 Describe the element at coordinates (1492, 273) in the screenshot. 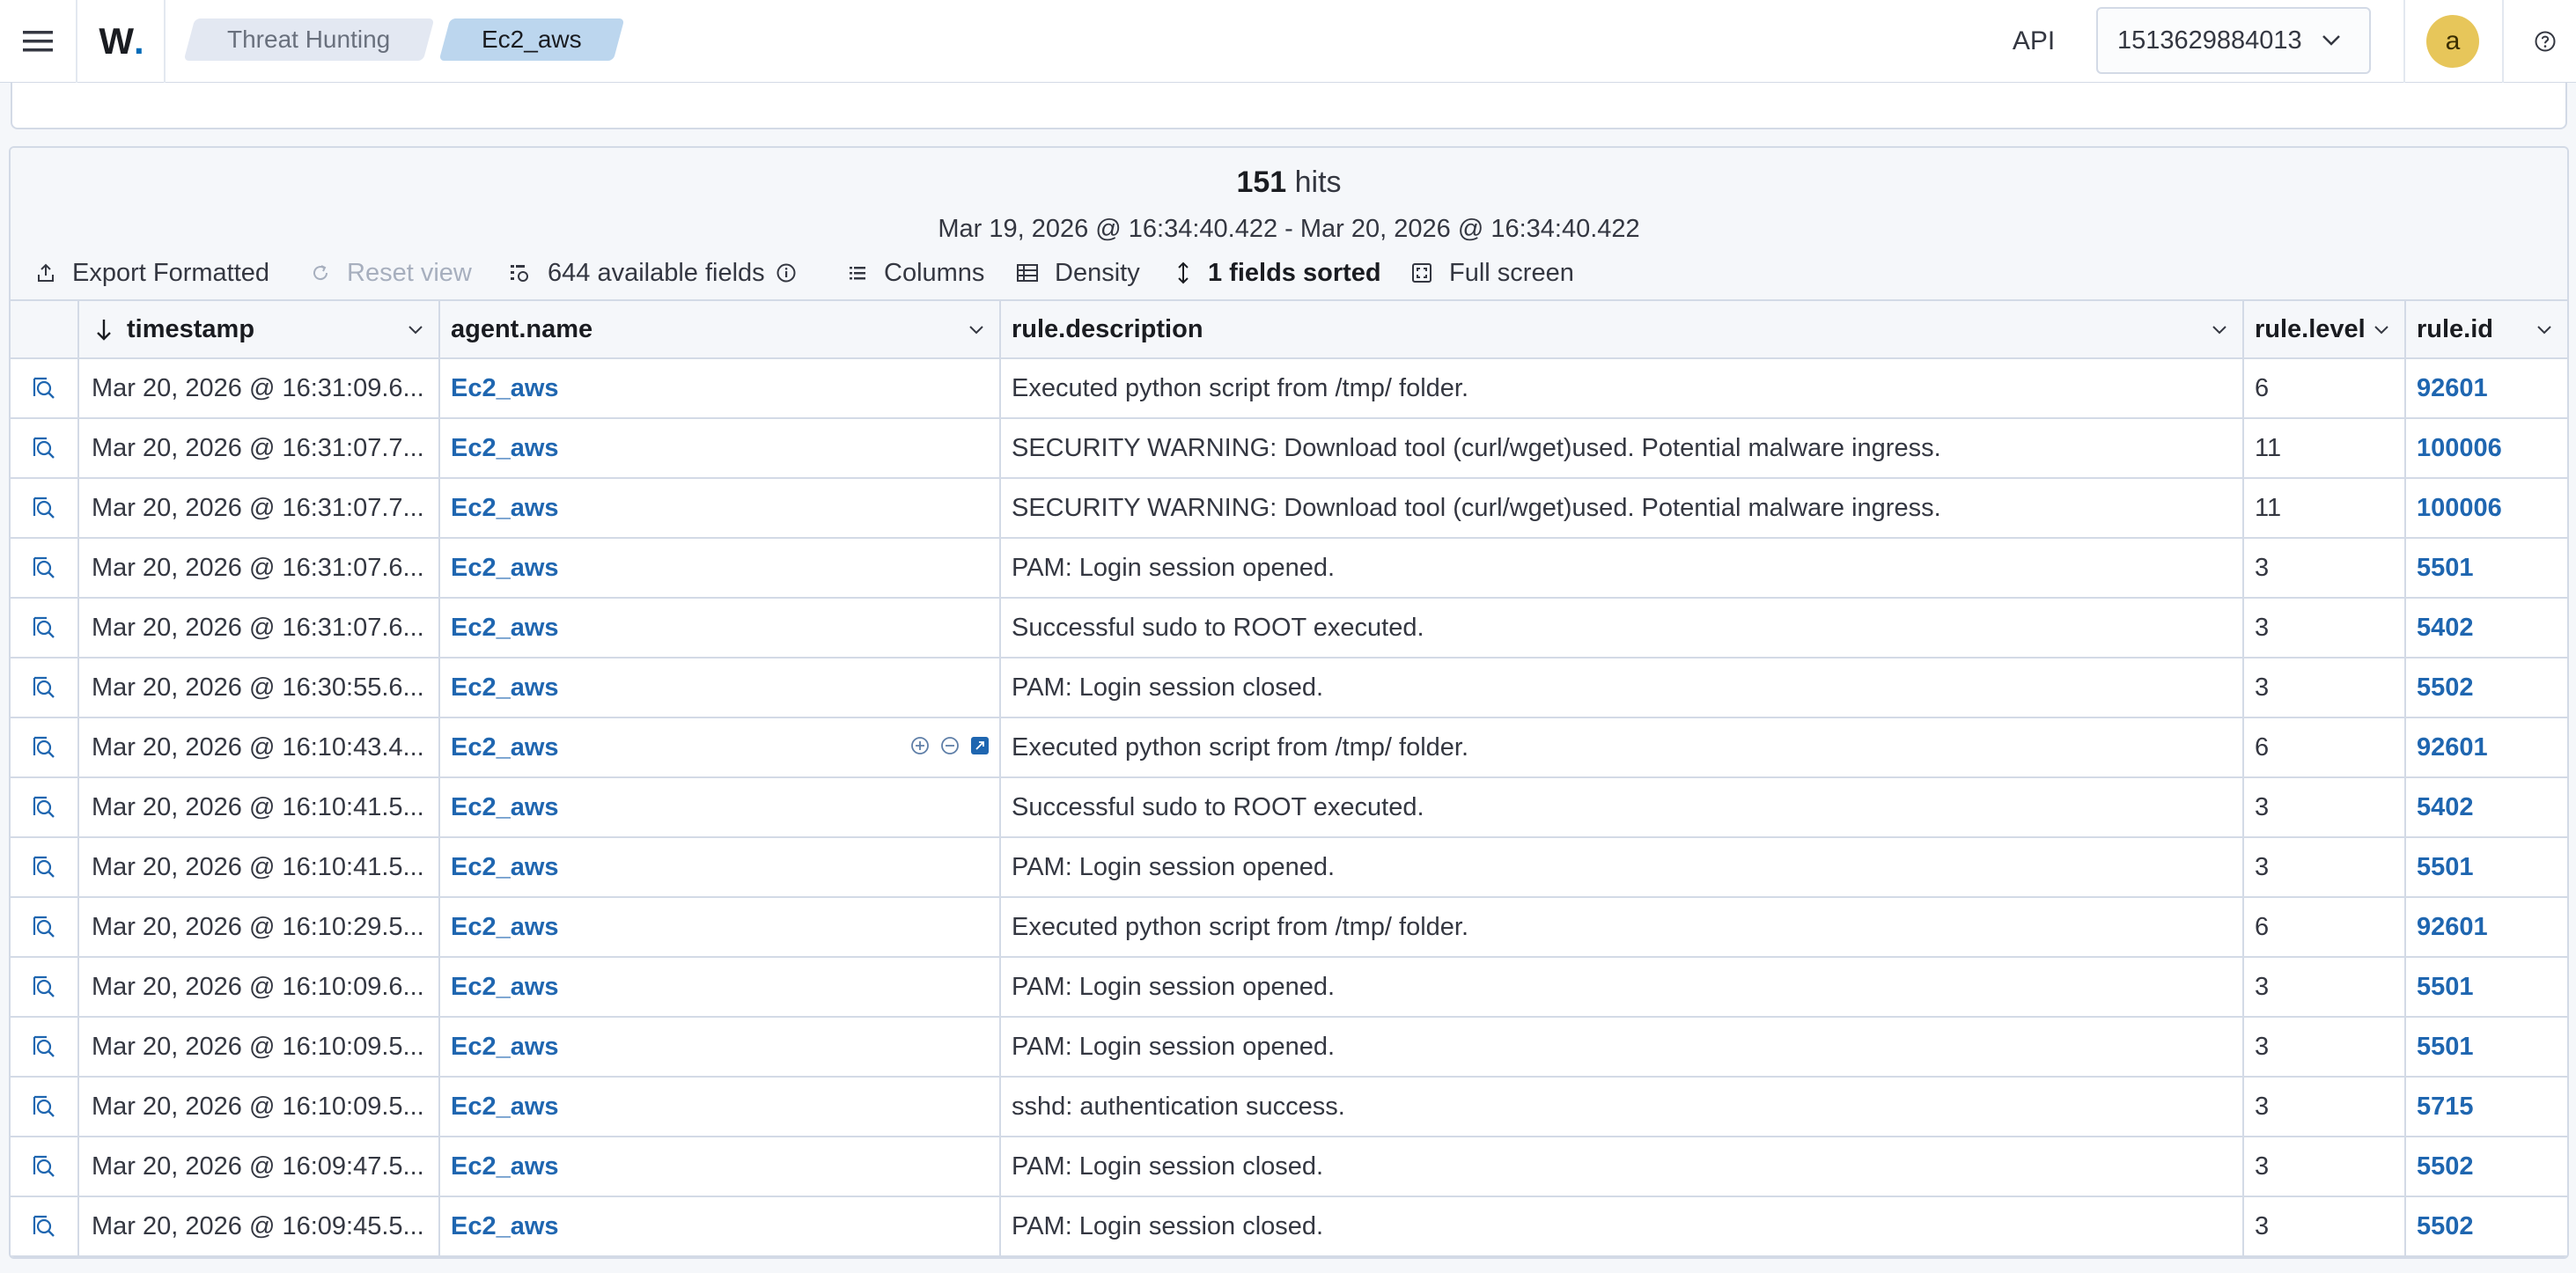

I see `full-screen-button: Full screen` at that location.